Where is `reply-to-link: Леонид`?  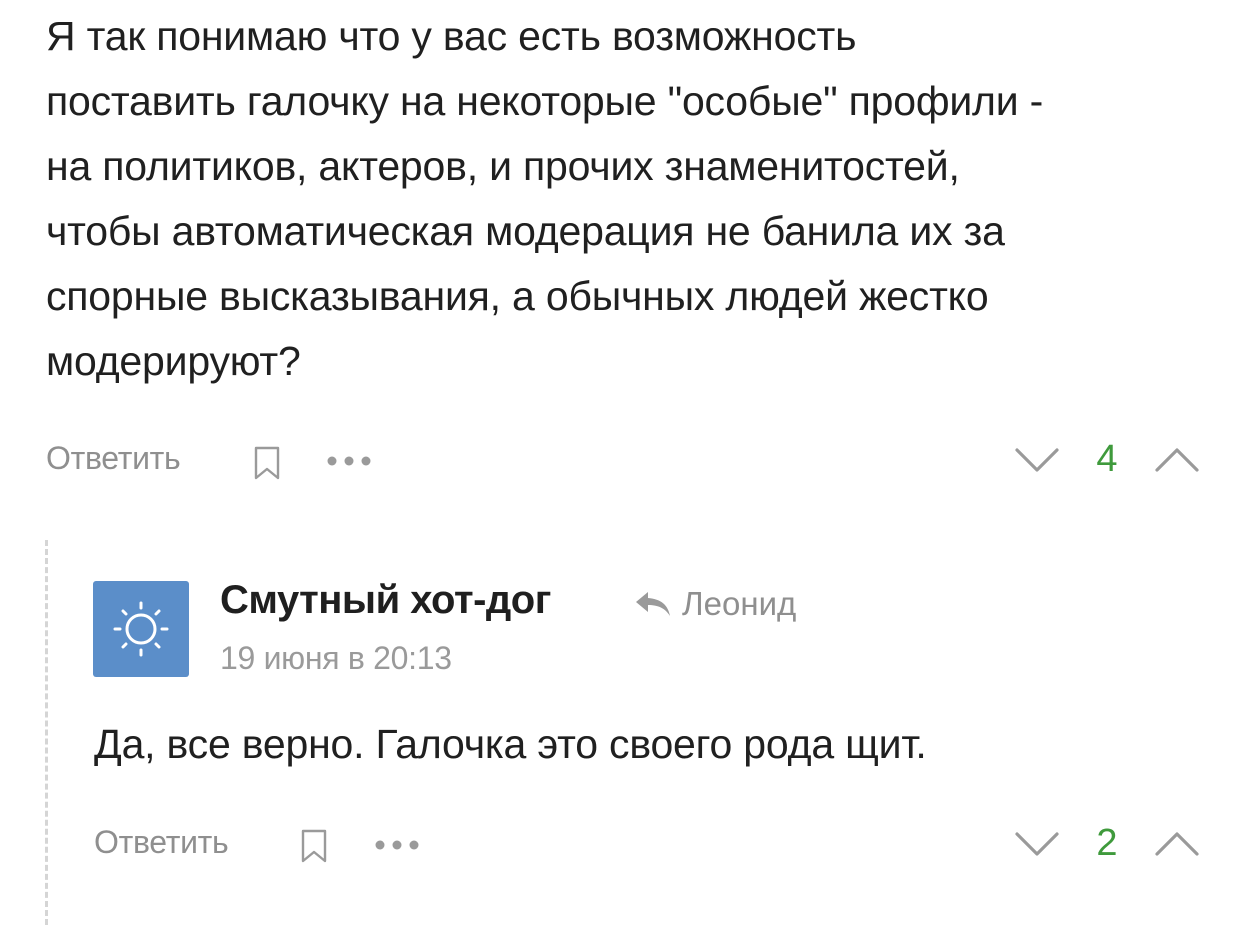
reply-to-link: Леонид is located at coordinates (715, 604).